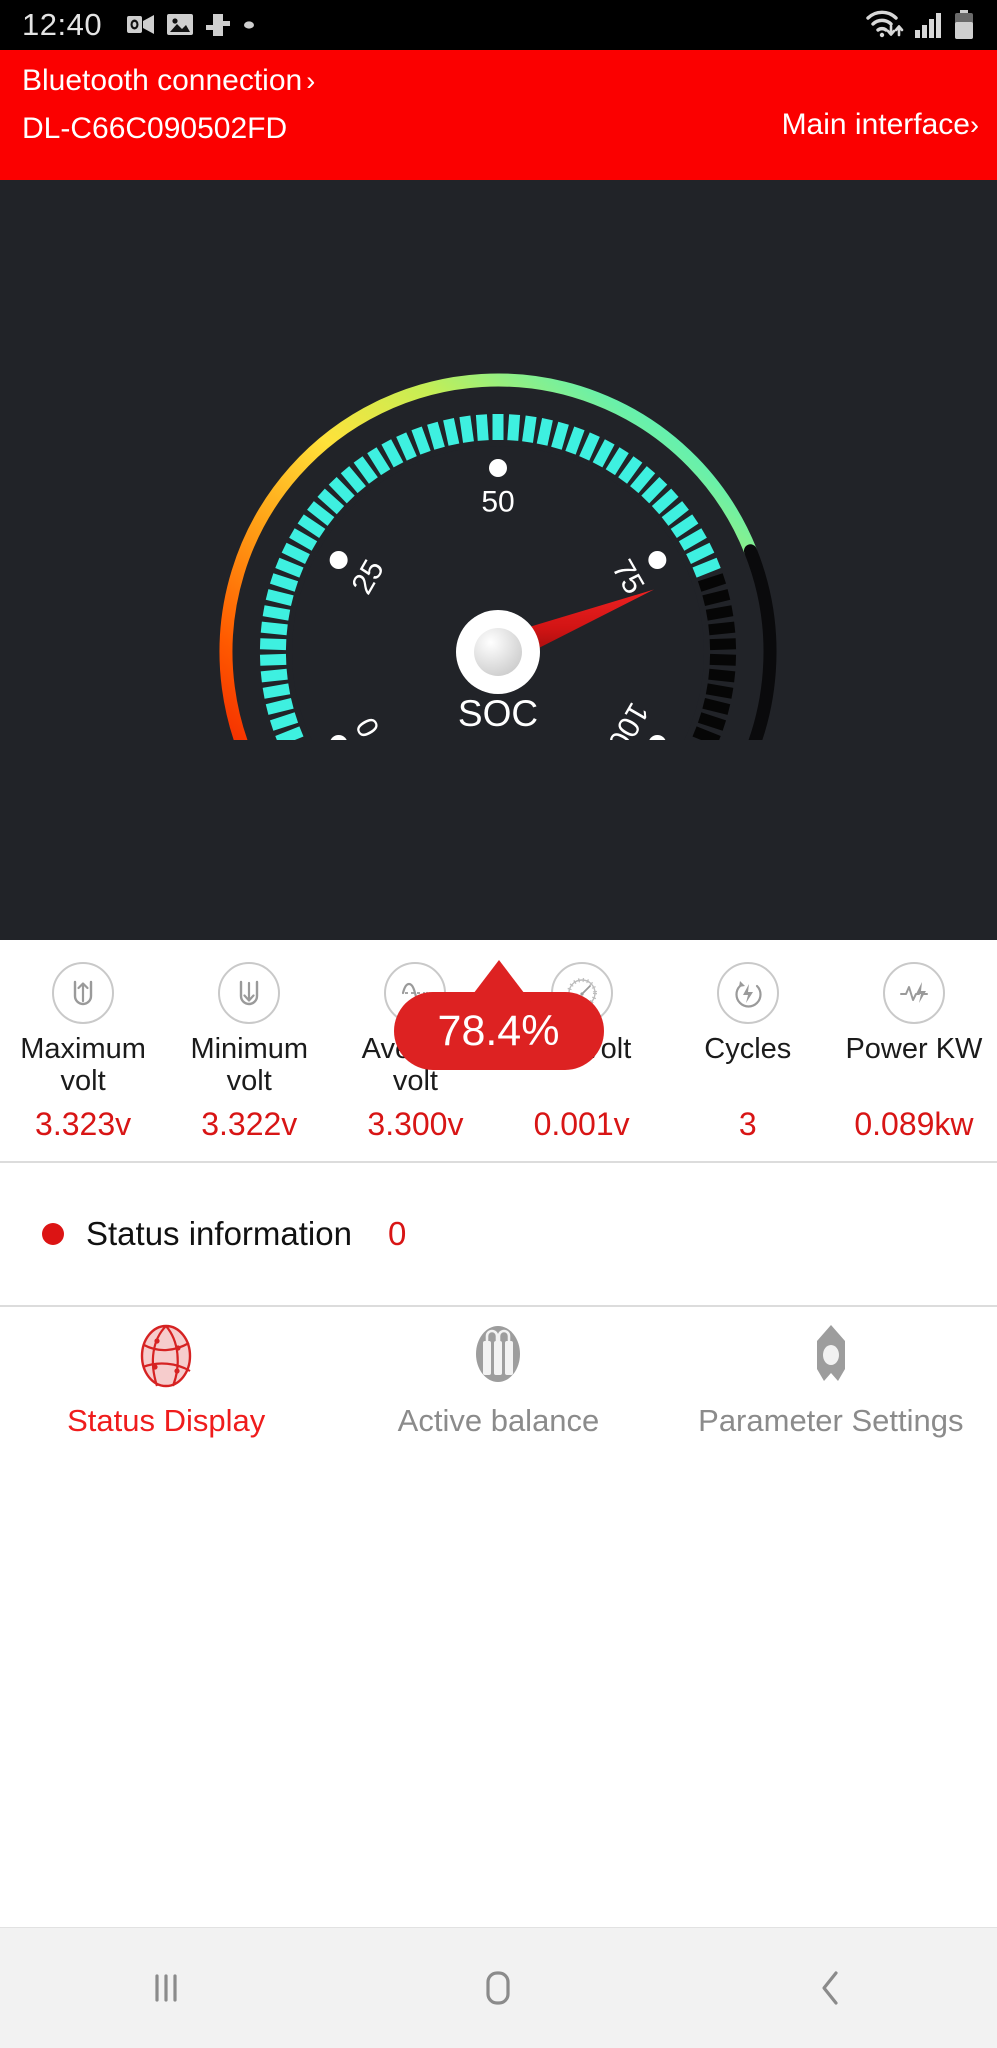 The image size is (997, 2048). Describe the element at coordinates (83, 1049) in the screenshot. I see `cell-stat-label-line1: Maximum` at that location.